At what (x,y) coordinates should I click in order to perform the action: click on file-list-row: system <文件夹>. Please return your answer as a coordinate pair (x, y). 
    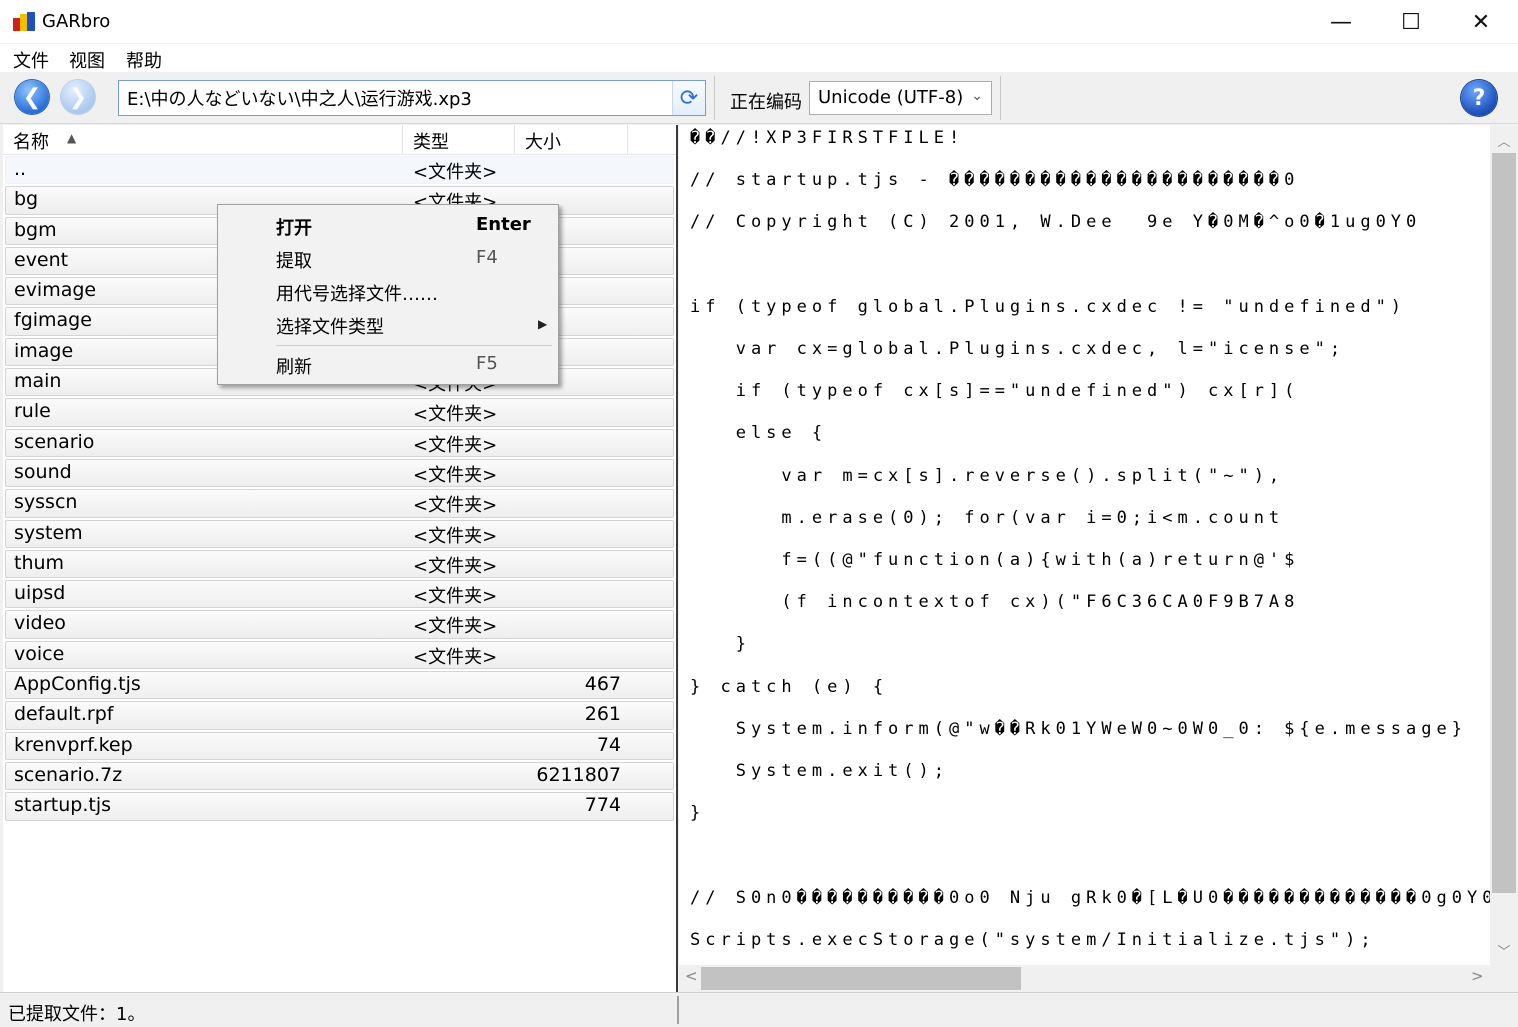
    Looking at the image, I should click on (339, 534).